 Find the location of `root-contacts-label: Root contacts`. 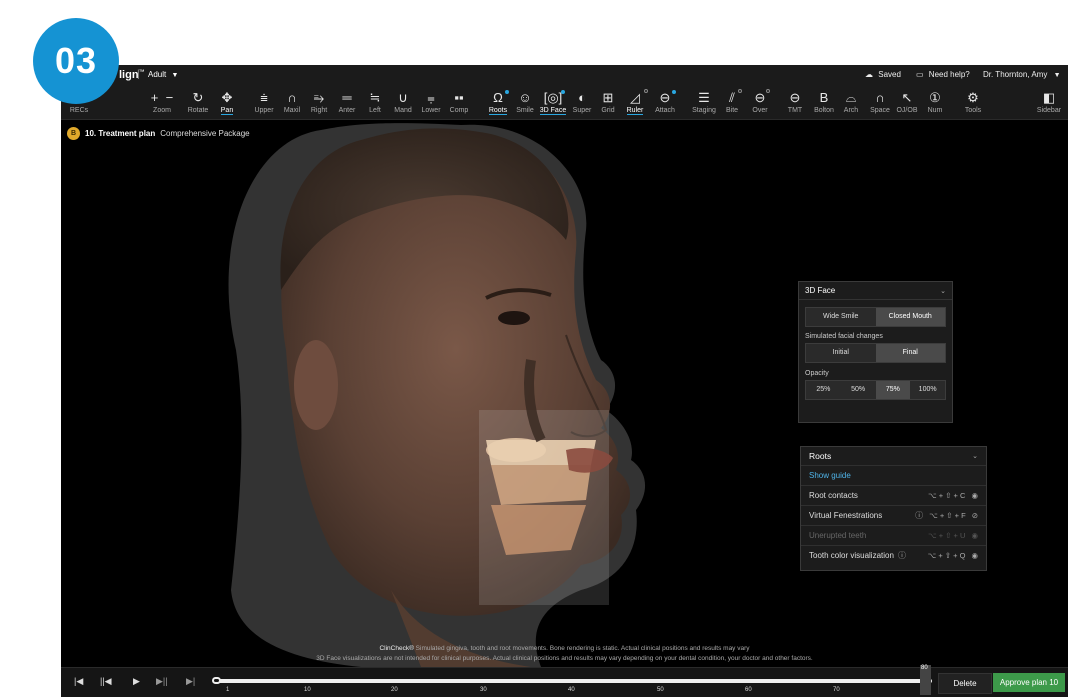

root-contacts-label: Root contacts is located at coordinates (833, 495).